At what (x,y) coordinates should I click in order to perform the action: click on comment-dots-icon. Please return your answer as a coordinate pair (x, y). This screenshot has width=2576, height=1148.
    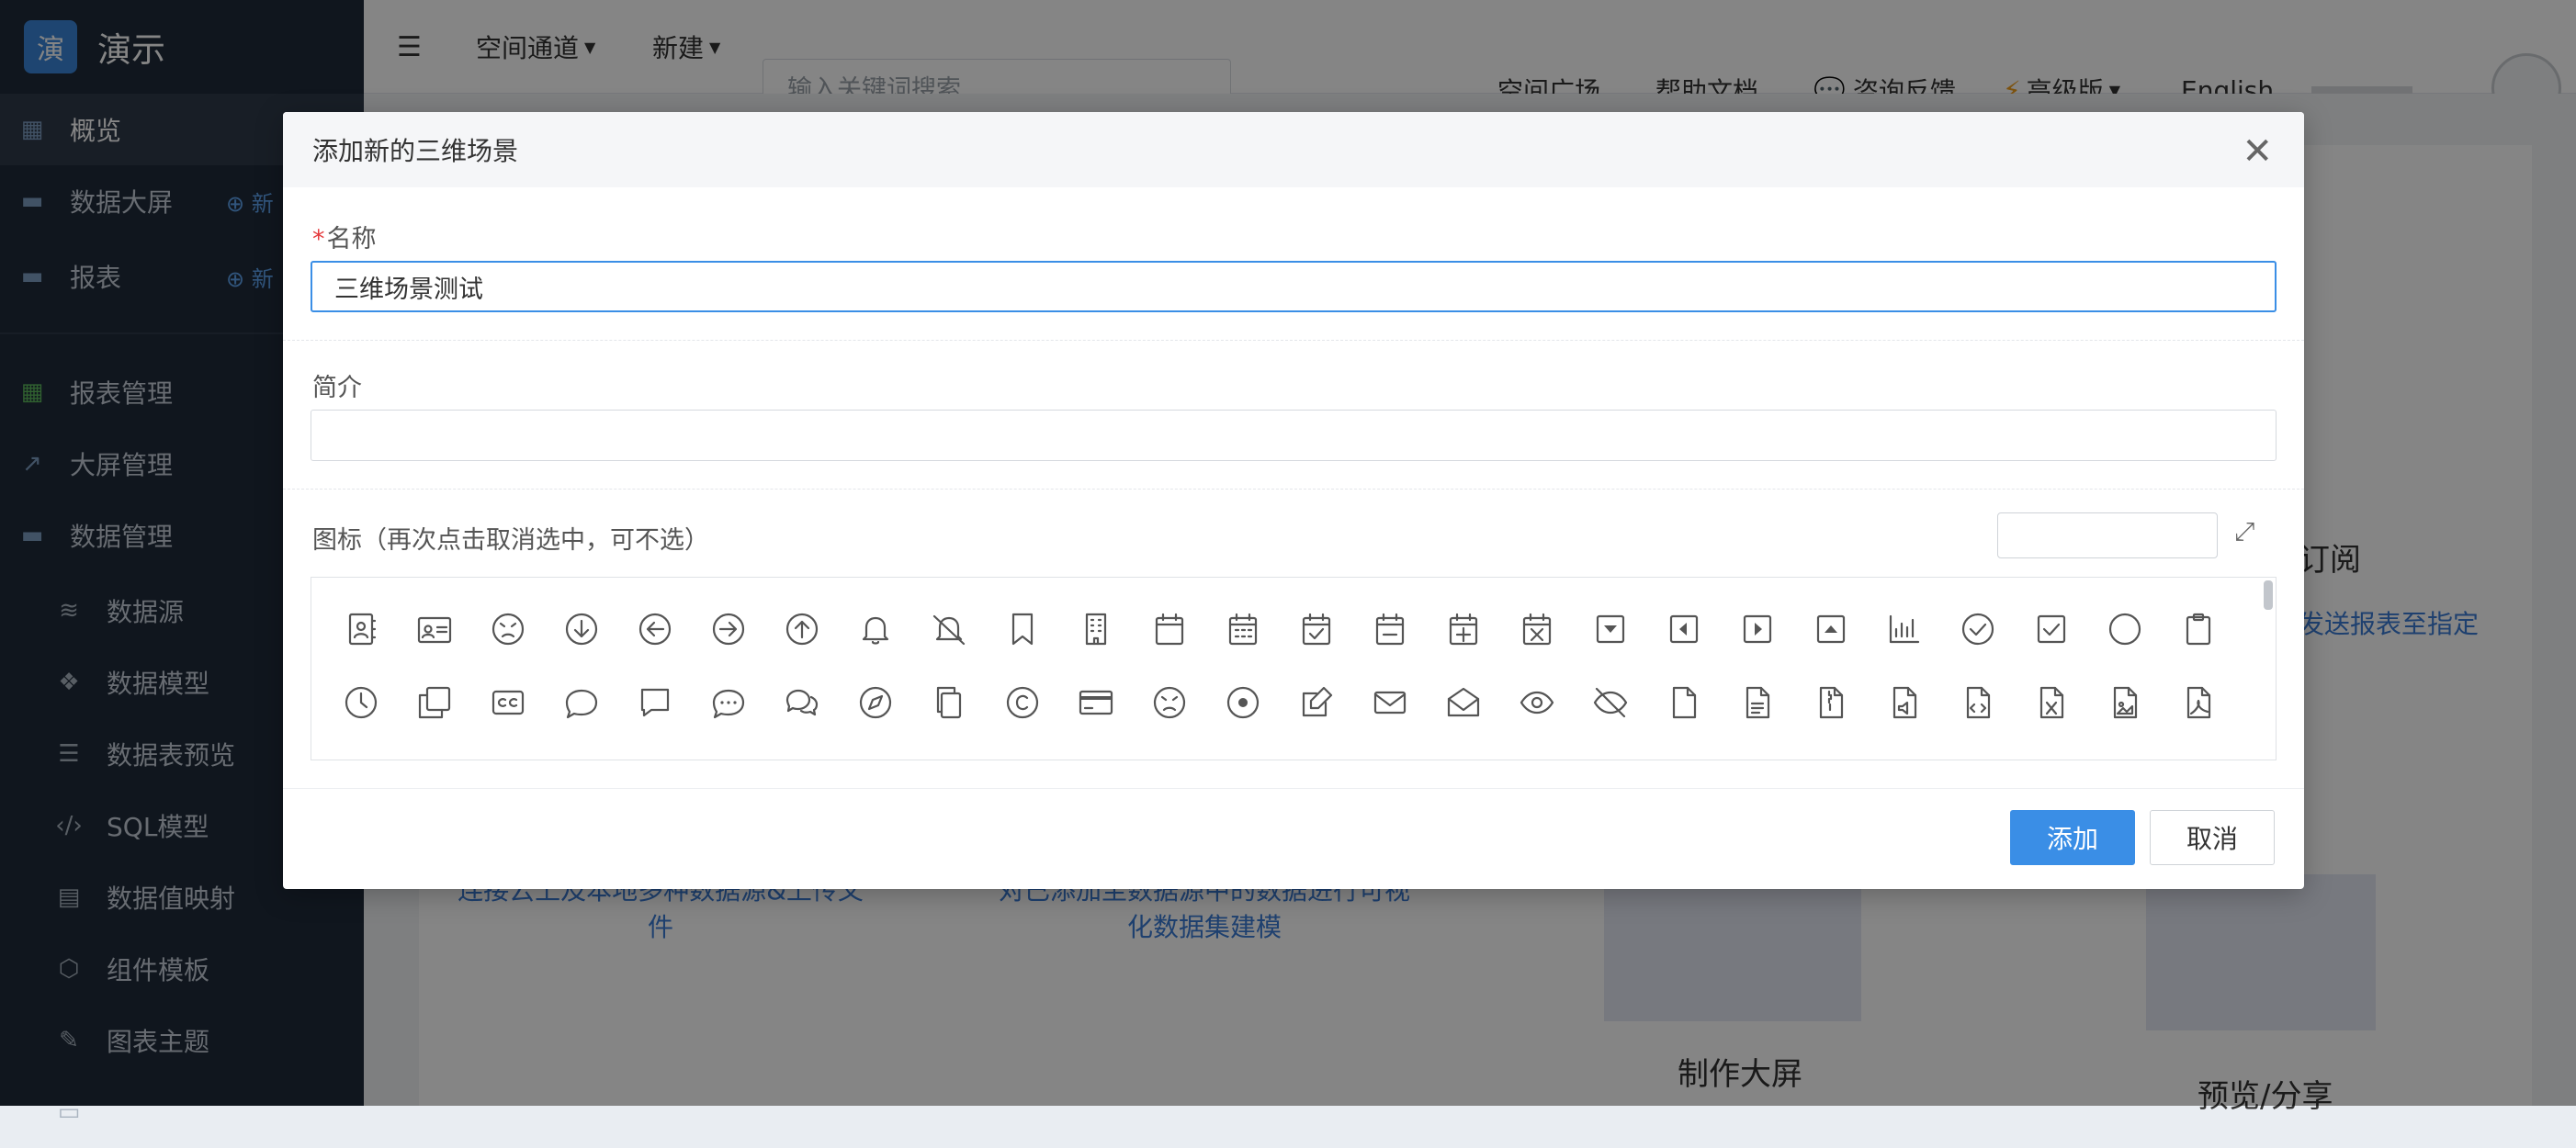
    Looking at the image, I should click on (728, 702).